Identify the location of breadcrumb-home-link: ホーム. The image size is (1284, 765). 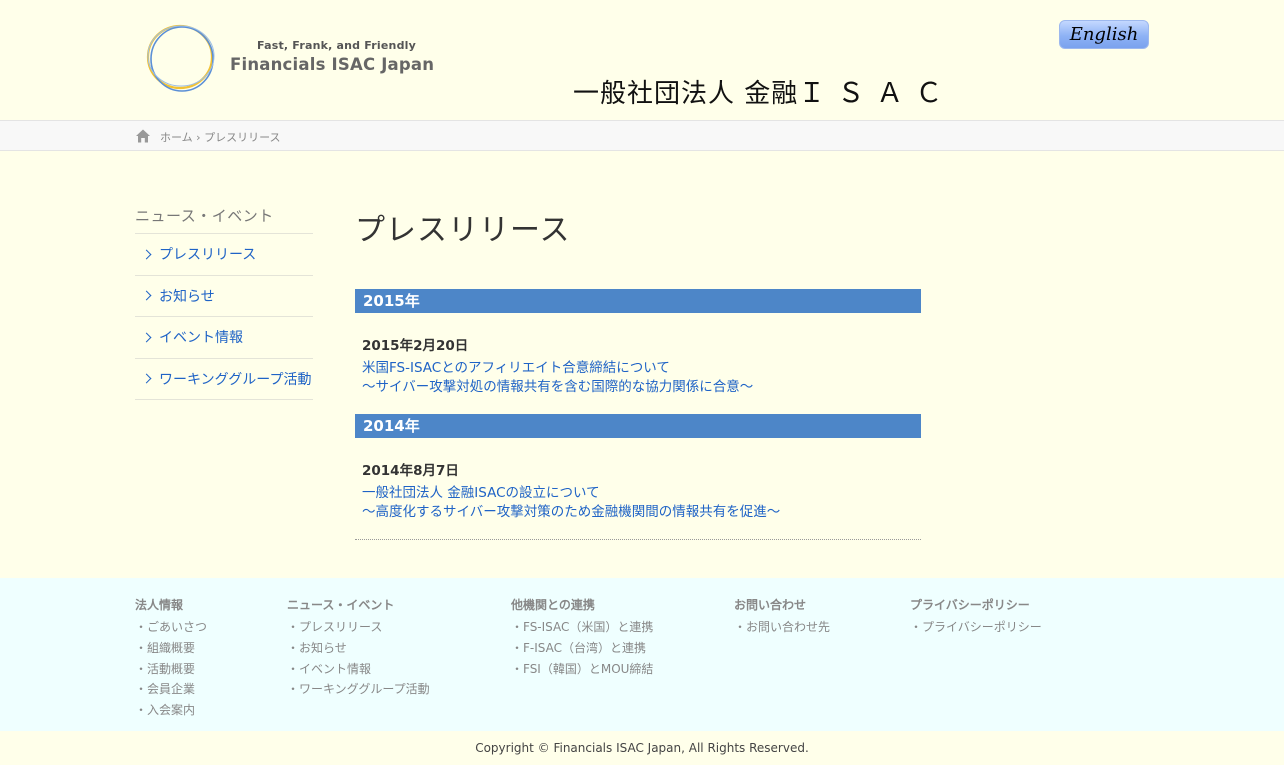
(176, 137).